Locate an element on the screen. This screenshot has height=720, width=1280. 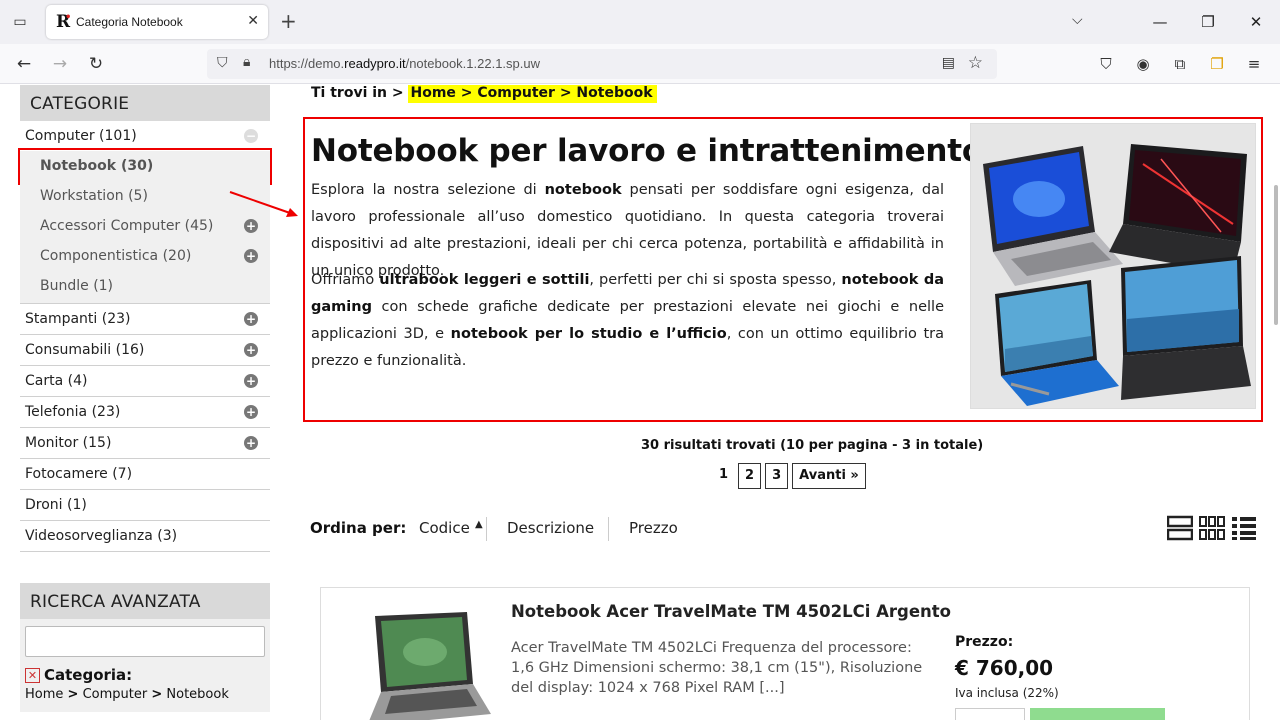
filter-crumb-computer: Computer is located at coordinates (115, 694).